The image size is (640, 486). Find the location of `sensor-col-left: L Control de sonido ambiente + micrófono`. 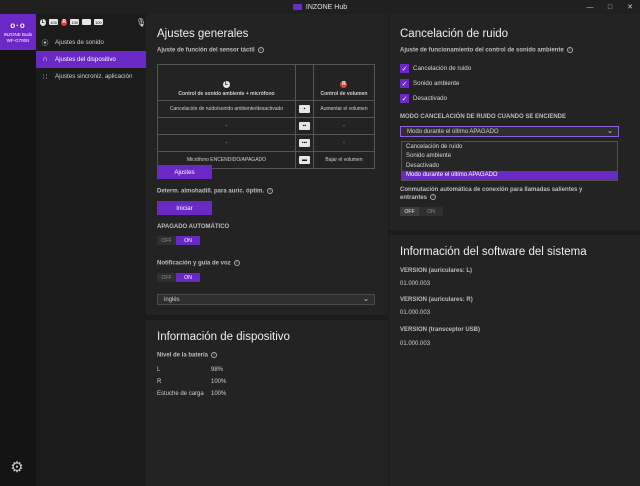

sensor-col-left: L Control de sonido ambiente + micrófono is located at coordinates (226, 82).